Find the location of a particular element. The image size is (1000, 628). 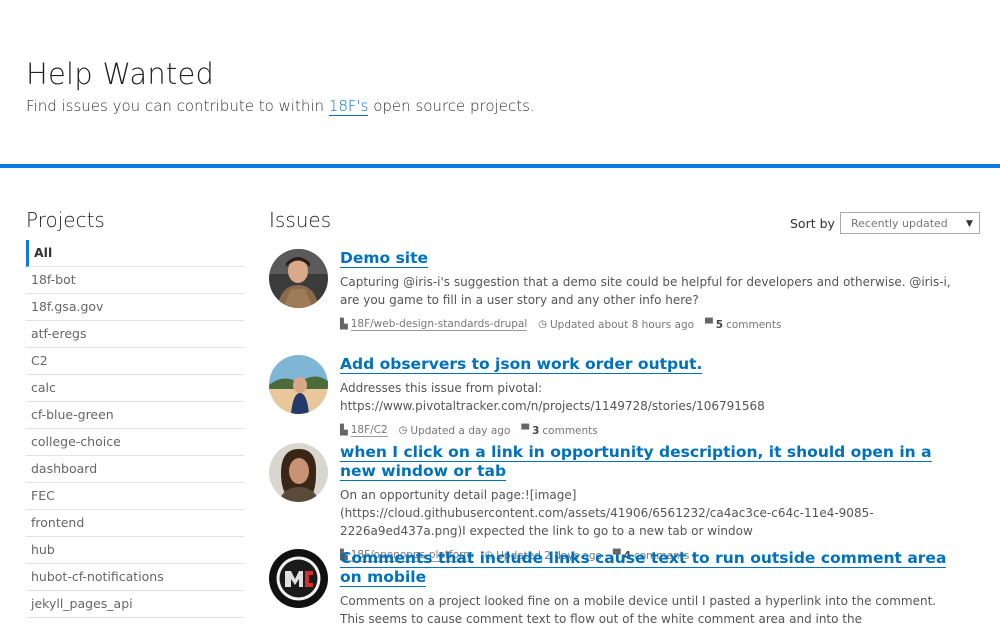

page-title: Help Wanted is located at coordinates (120, 74).